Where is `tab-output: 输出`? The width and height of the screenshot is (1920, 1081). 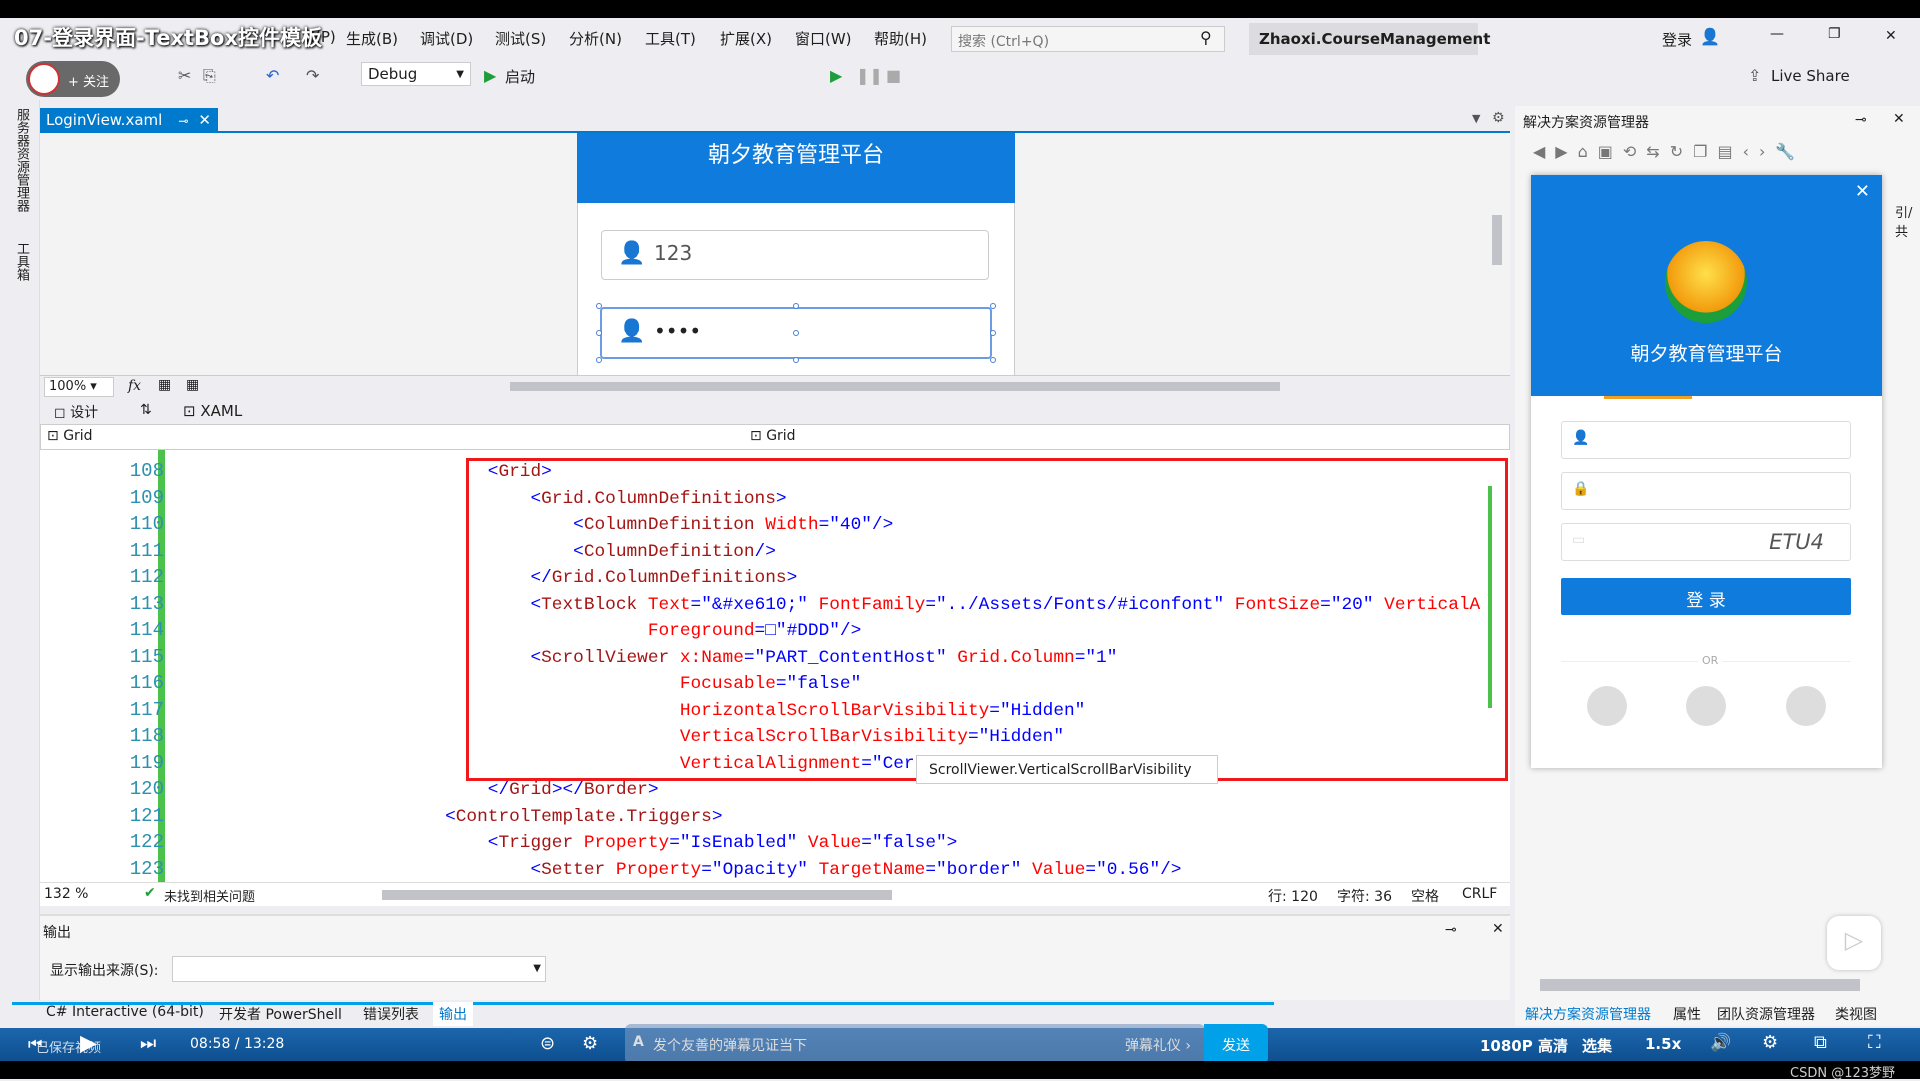
tab-output: 输出 is located at coordinates (453, 1014).